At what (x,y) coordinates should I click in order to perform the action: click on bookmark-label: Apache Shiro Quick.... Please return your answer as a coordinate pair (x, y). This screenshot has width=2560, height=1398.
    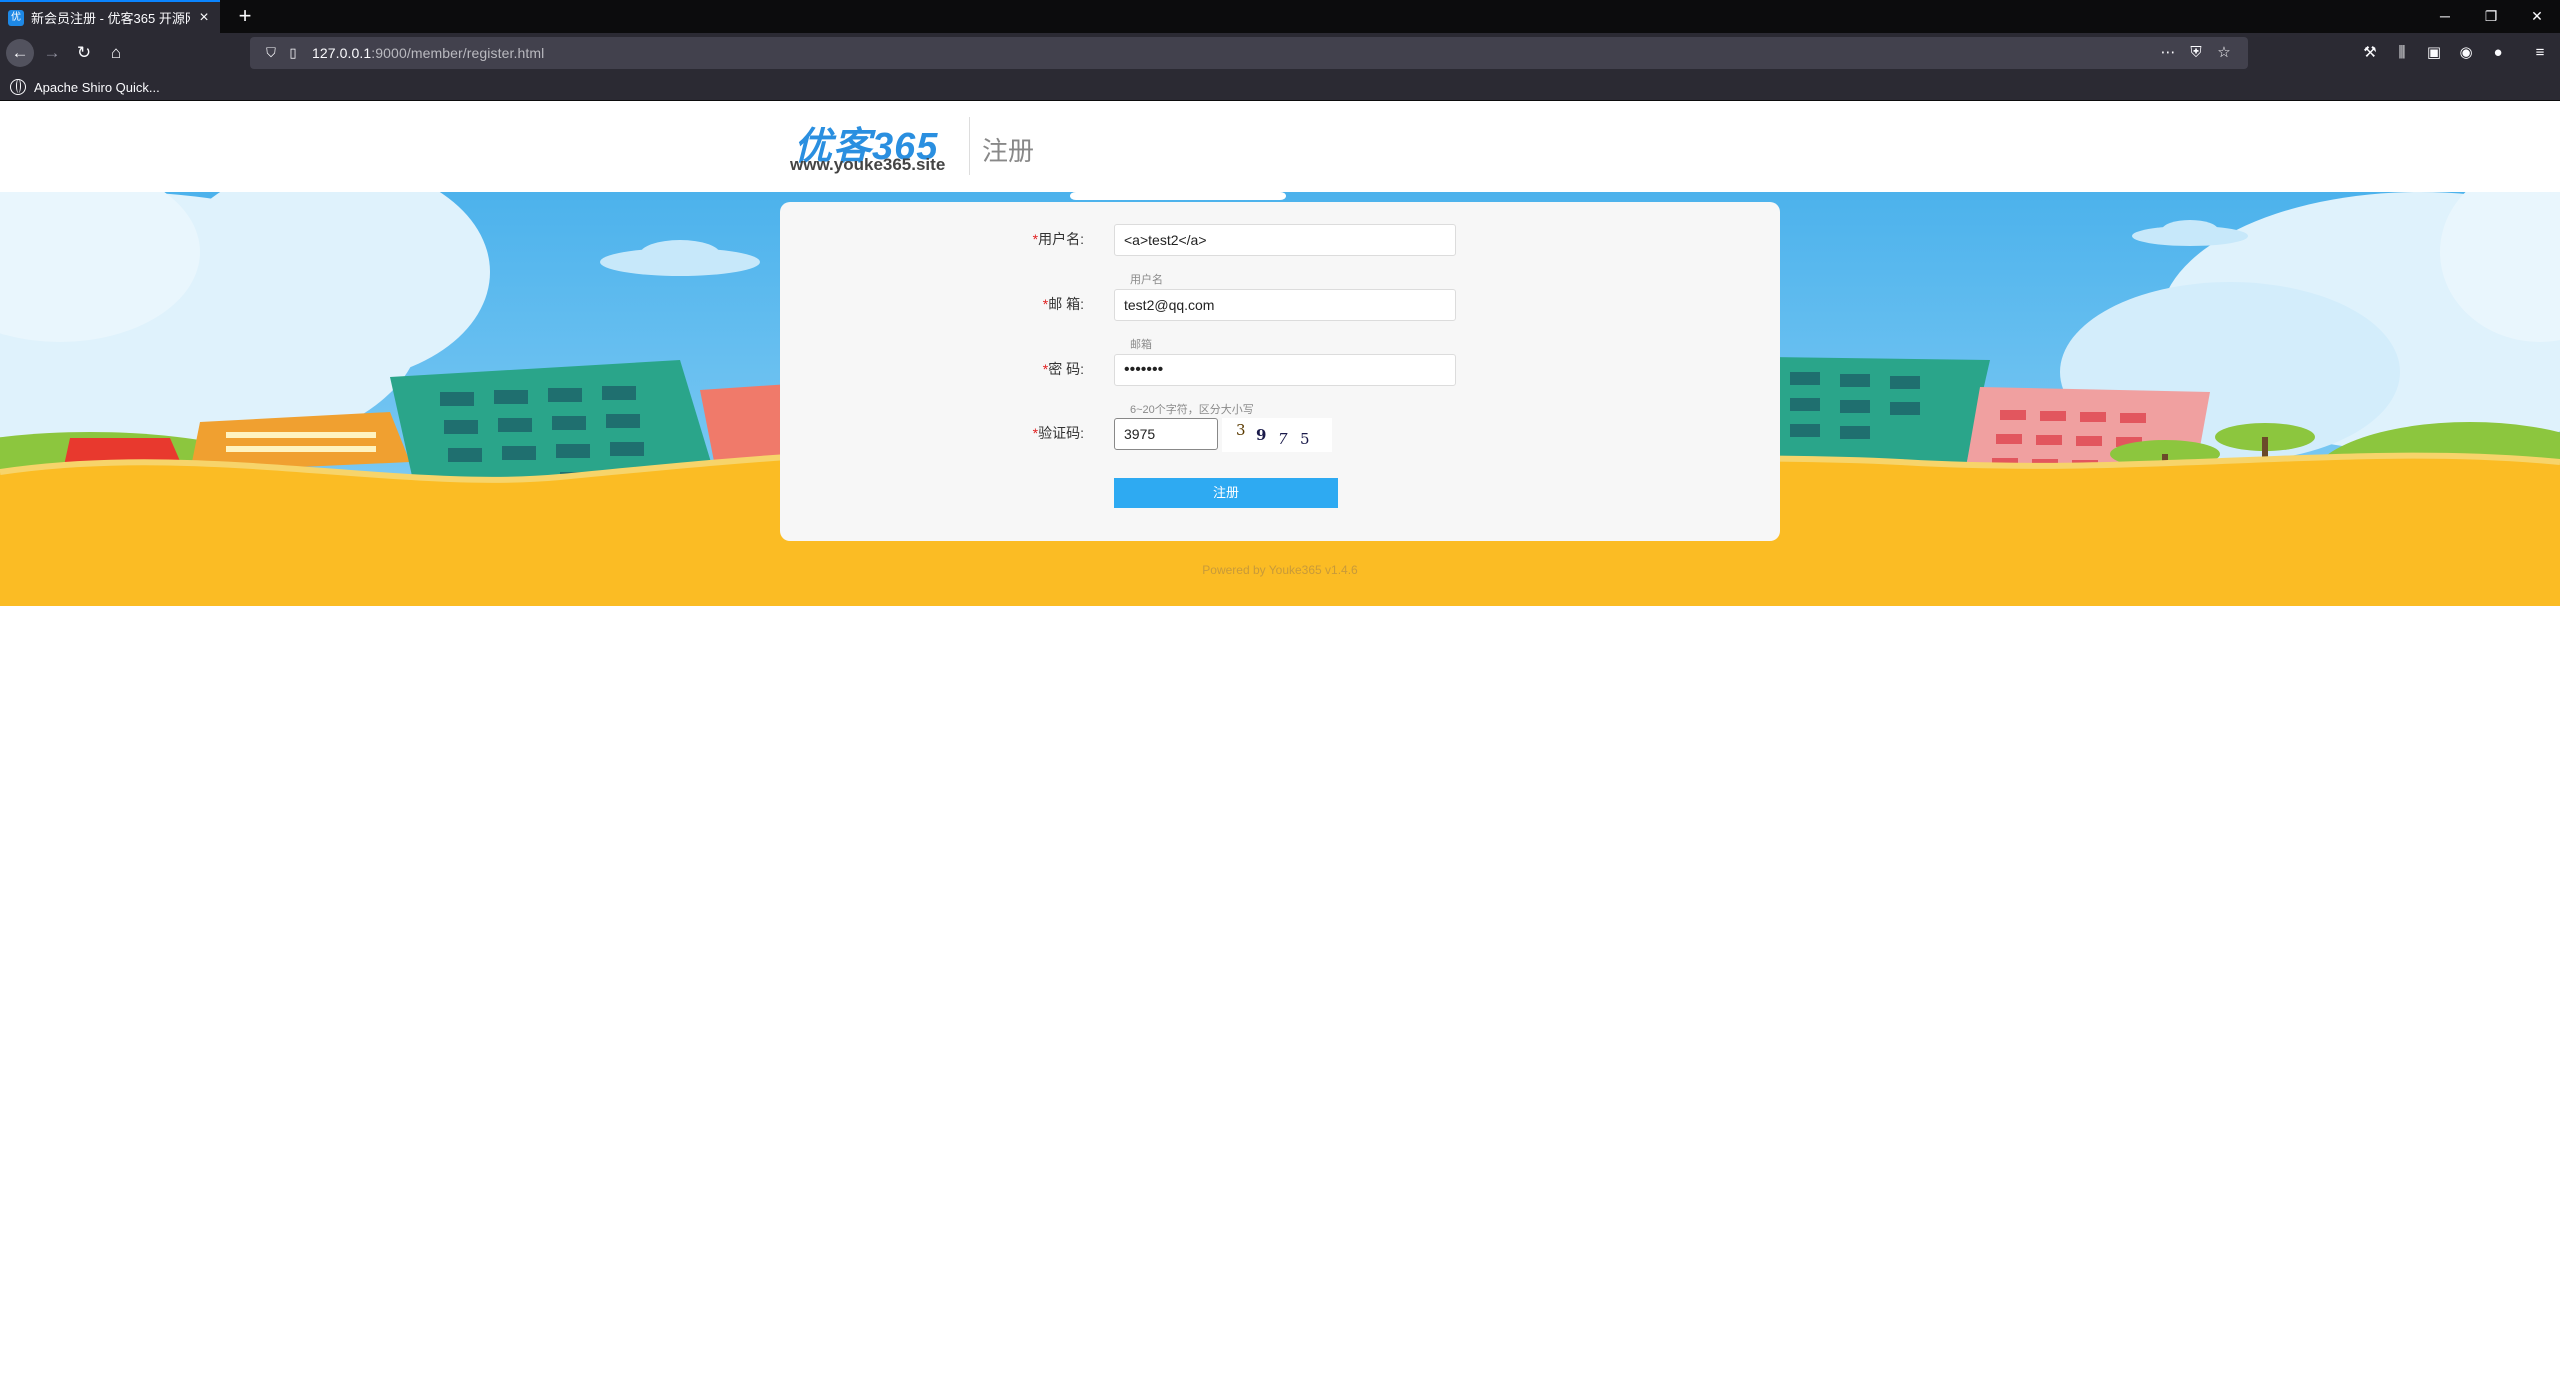
    Looking at the image, I should click on (97, 87).